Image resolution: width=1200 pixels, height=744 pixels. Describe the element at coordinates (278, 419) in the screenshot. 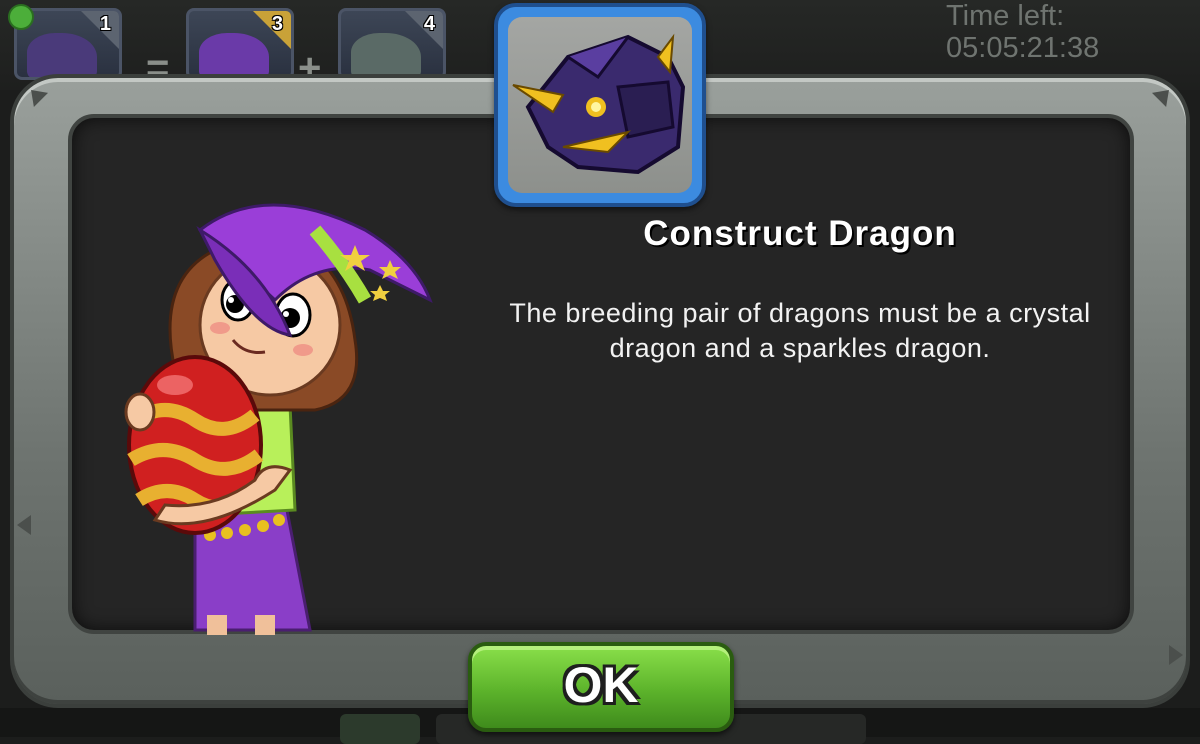

I see `witch-character-image` at that location.